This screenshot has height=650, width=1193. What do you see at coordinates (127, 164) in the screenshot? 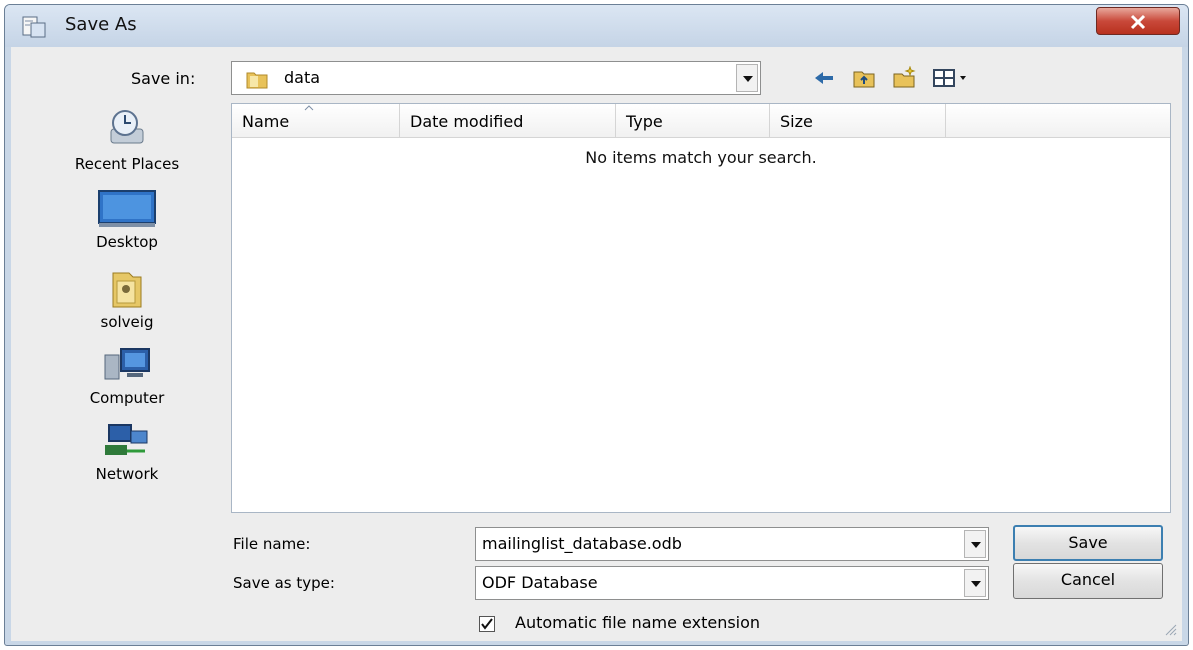
I see `place-label: Recent Places` at bounding box center [127, 164].